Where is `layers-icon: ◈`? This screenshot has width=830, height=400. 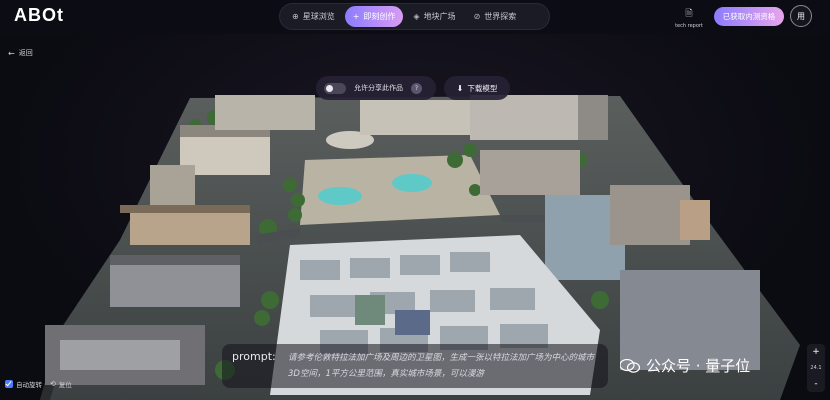 layers-icon: ◈ is located at coordinates (416, 16).